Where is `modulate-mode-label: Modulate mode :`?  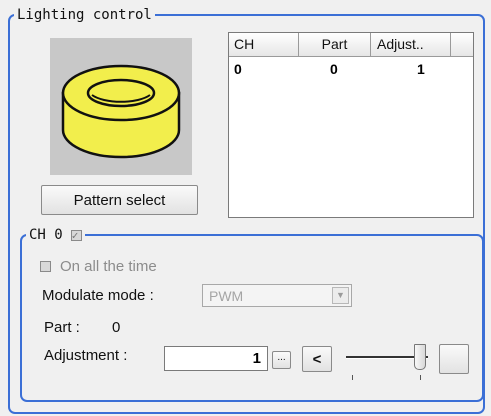
modulate-mode-label: Modulate mode : is located at coordinates (98, 295).